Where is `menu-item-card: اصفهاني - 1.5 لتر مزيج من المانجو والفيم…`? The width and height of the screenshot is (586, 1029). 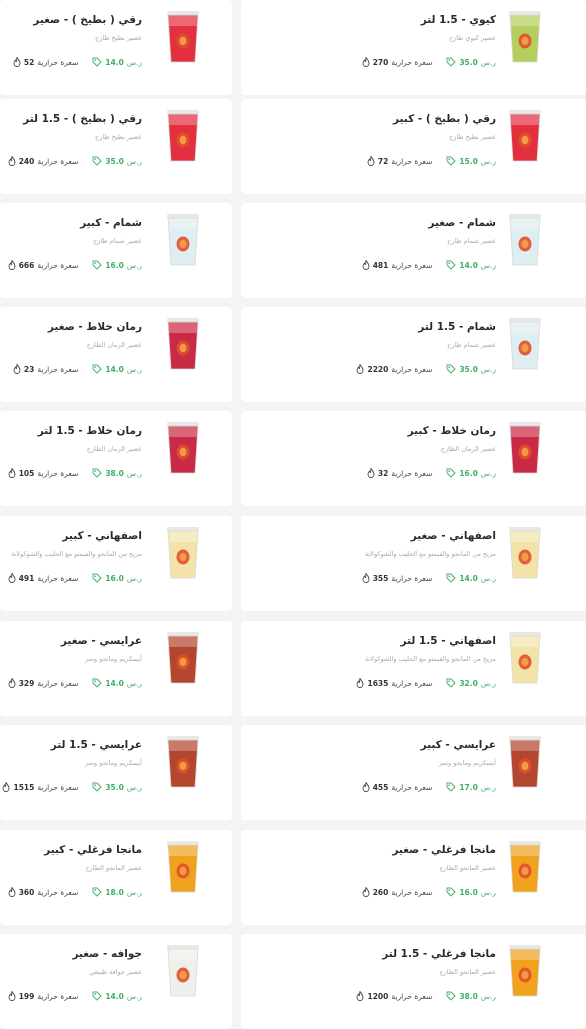
menu-item-card: اصفهاني - 1.5 لتر مزيج من المانجو والفيم… is located at coordinates (413, 668).